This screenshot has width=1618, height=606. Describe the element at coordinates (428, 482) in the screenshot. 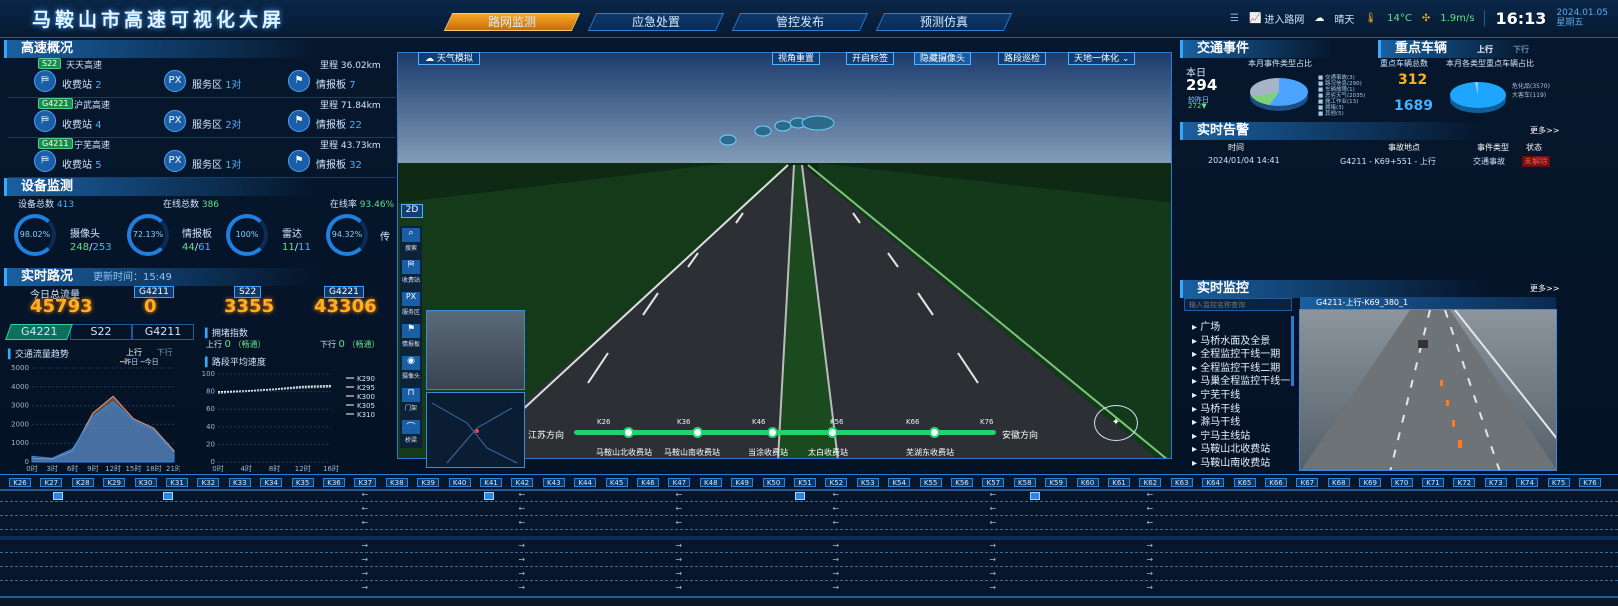

I see `km-marker: K39` at that location.